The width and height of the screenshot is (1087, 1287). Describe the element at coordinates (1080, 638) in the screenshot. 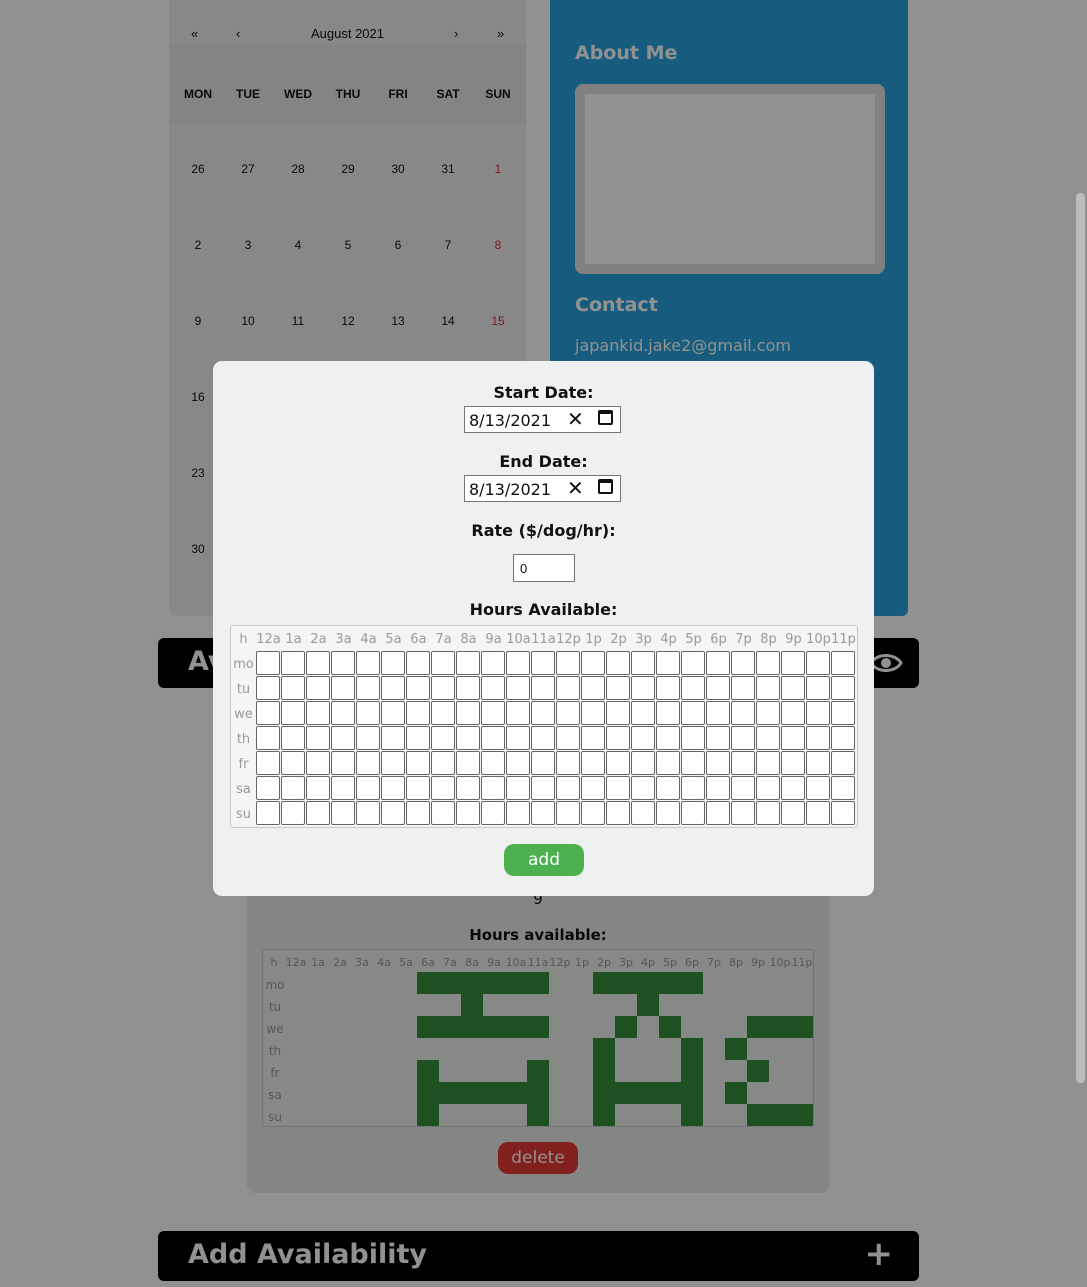

I see `page-scrollbar` at that location.